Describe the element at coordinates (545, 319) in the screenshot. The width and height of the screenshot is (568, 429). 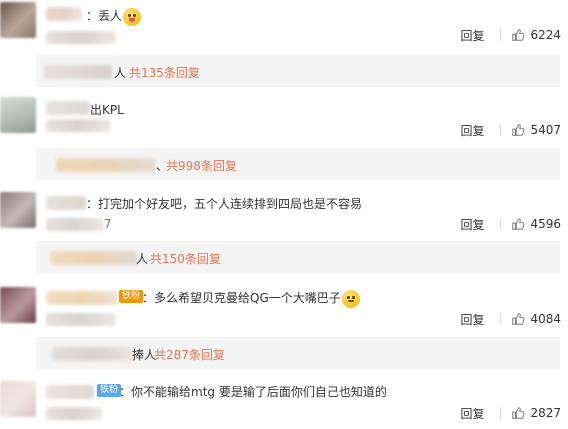
I see `like-count: 4084` at that location.